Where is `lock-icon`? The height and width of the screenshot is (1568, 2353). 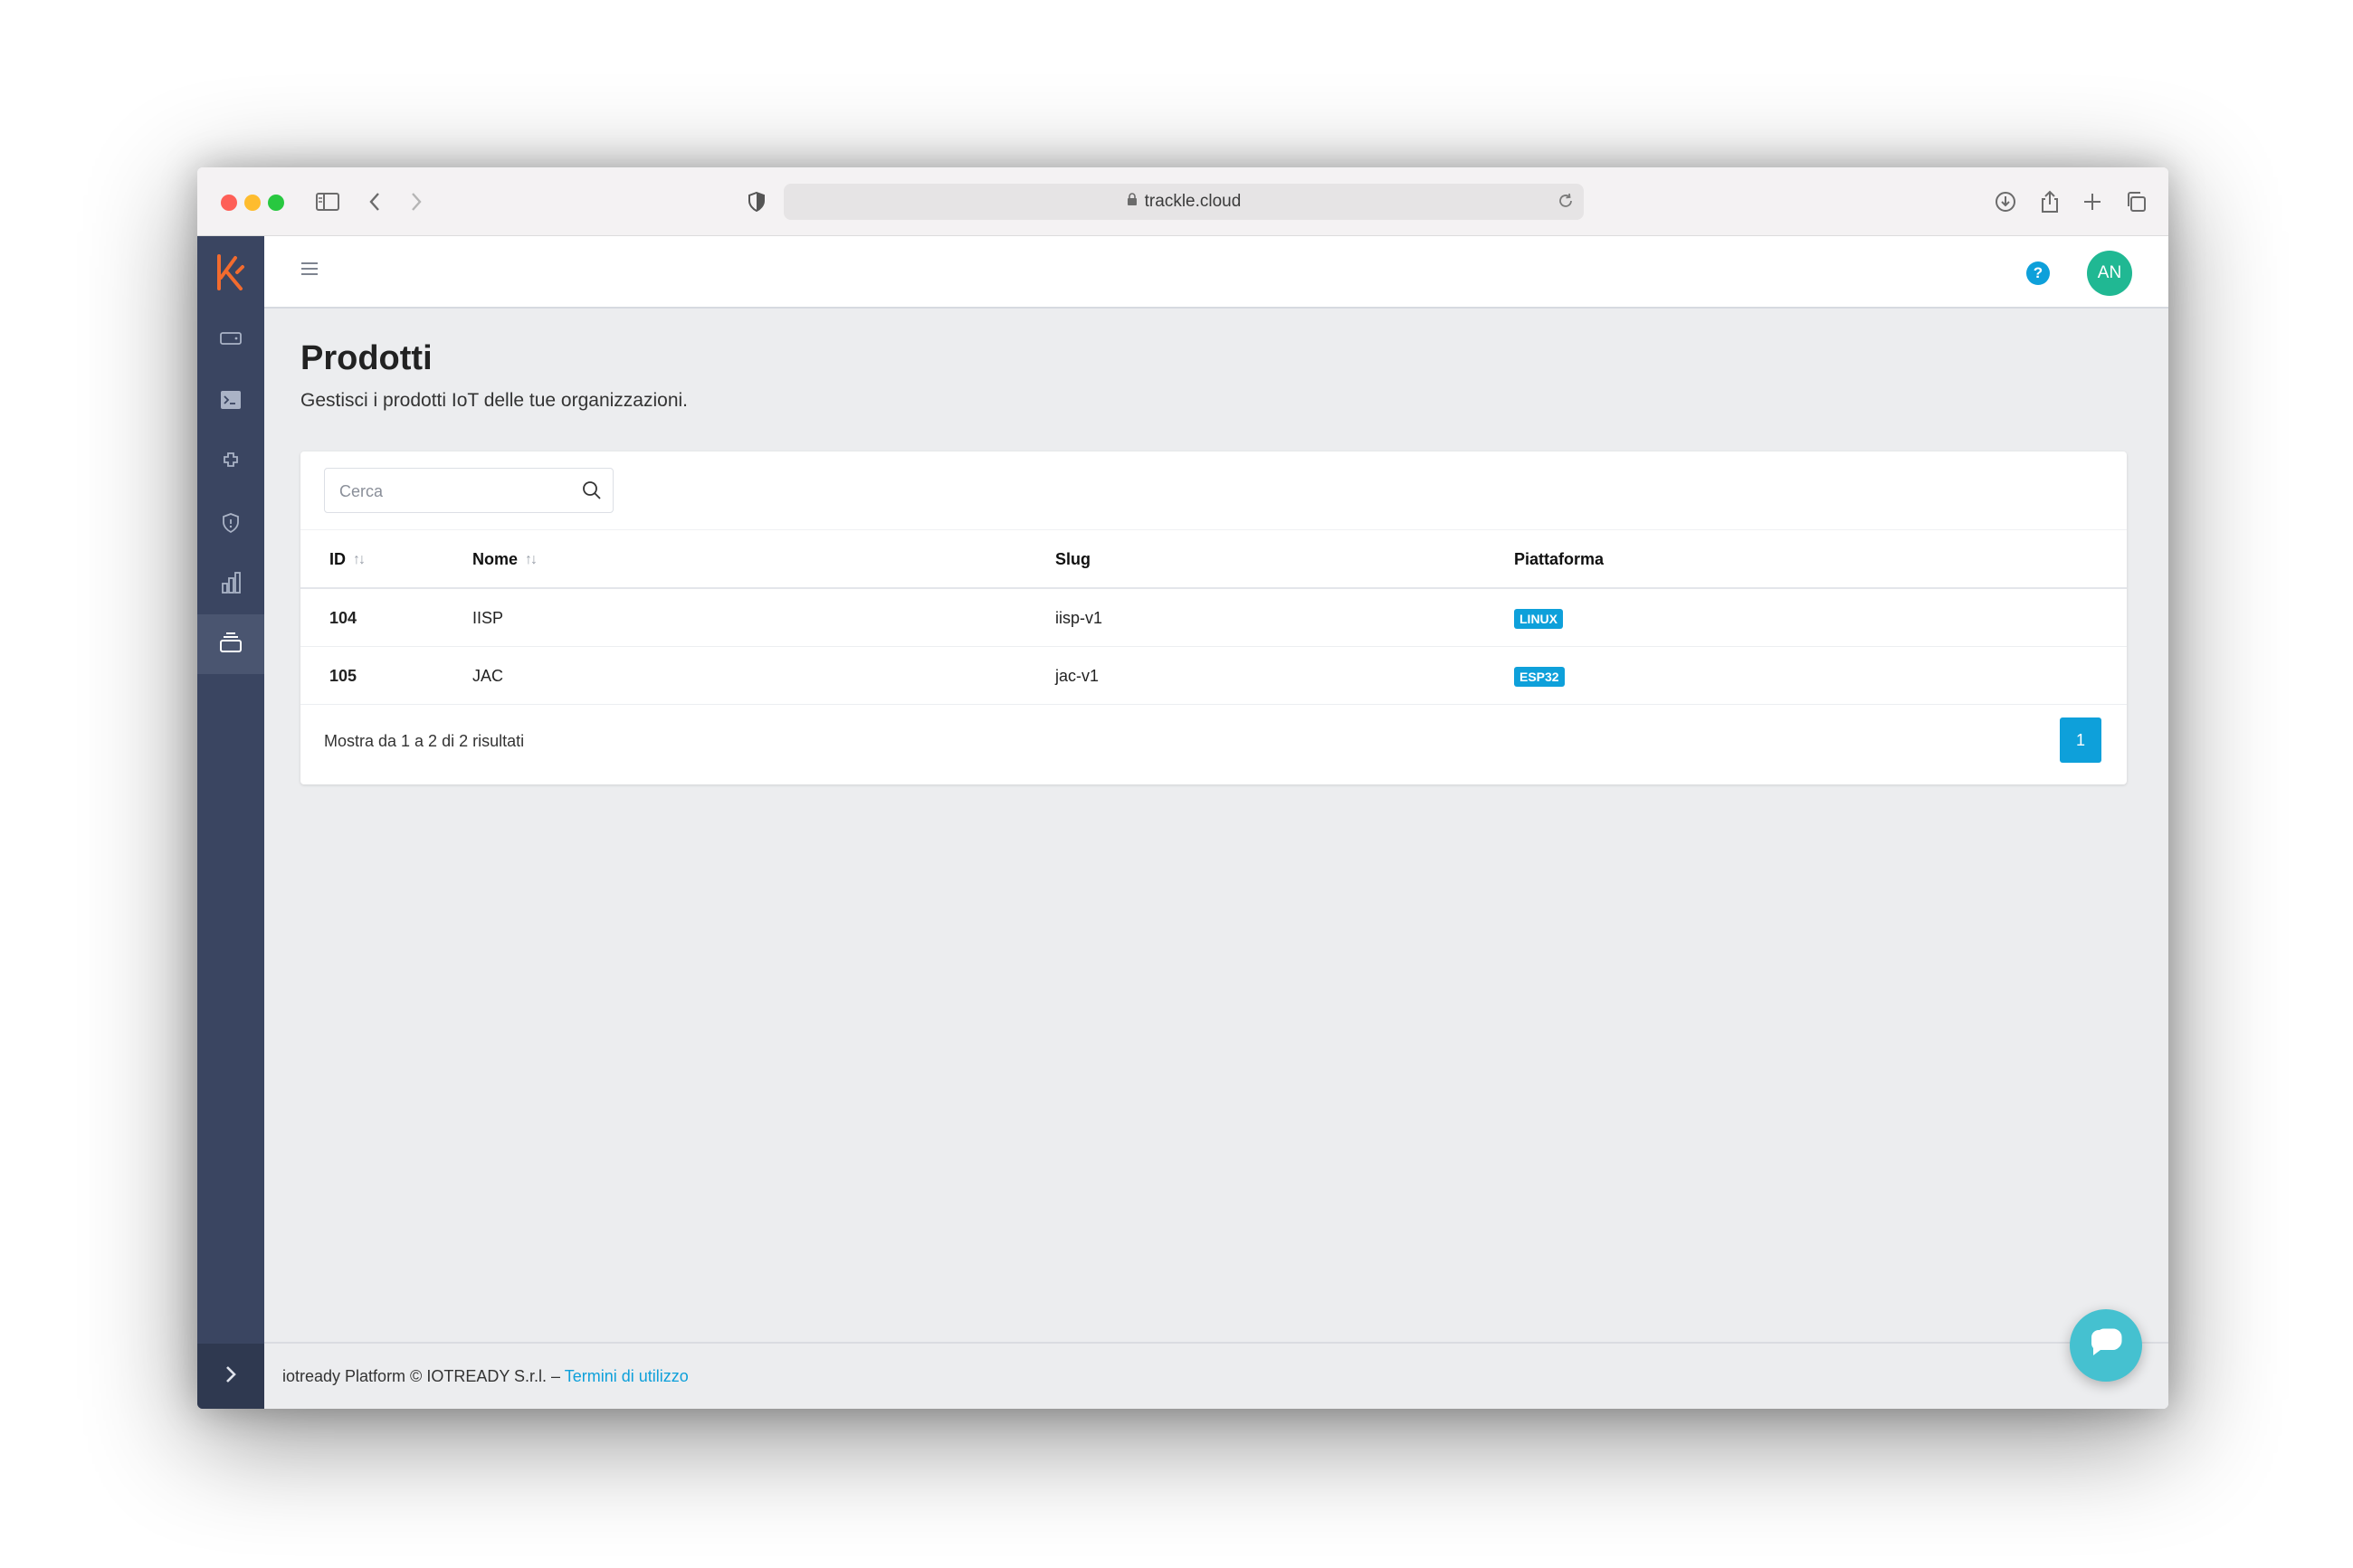 lock-icon is located at coordinates (1133, 202).